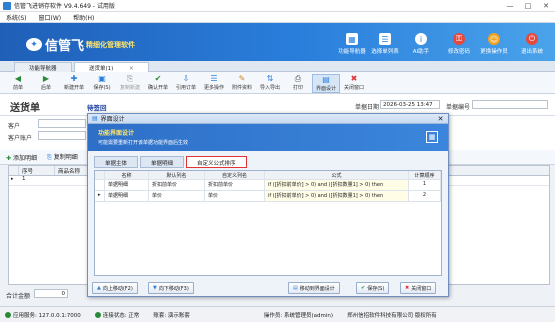 The height and width of the screenshot is (322, 555). I want to click on close-button: ✕, so click(546, 6).